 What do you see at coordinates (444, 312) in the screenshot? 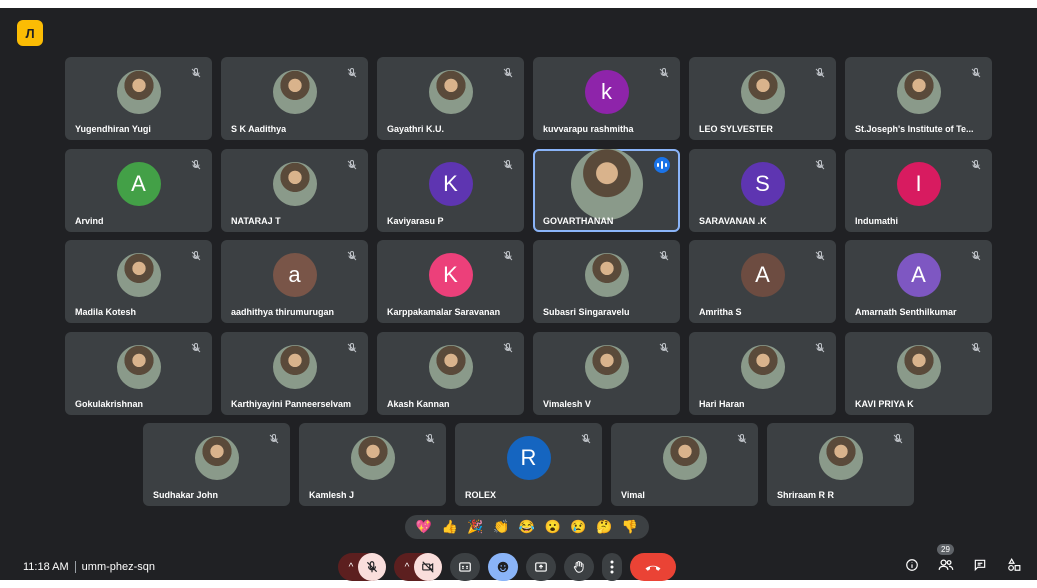
I see `participant-name: Karppakamalar Saravanan` at bounding box center [444, 312].